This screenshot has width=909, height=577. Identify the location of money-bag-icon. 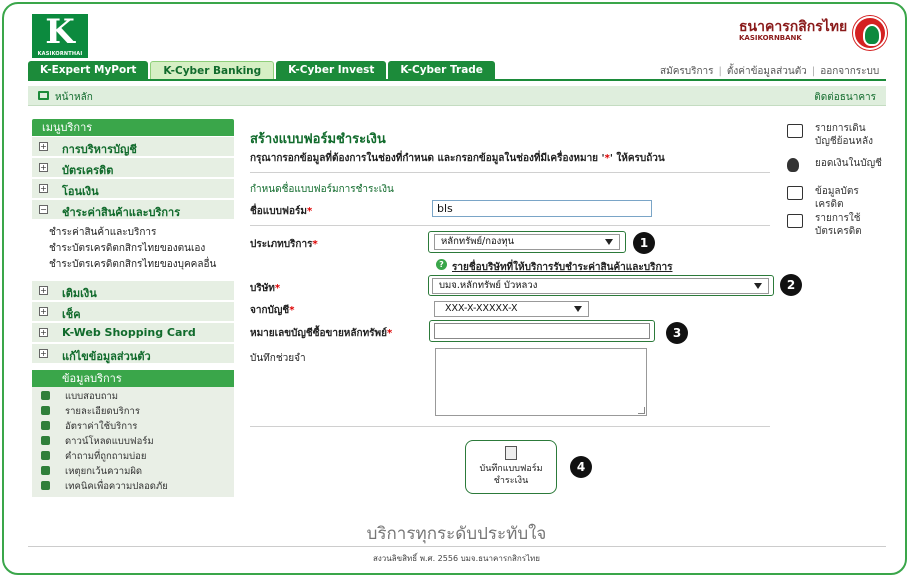
(793, 165).